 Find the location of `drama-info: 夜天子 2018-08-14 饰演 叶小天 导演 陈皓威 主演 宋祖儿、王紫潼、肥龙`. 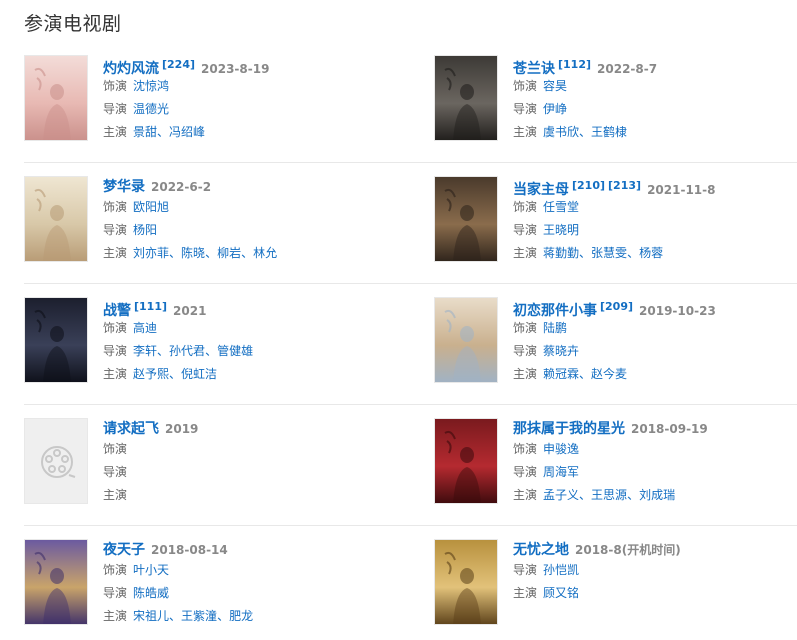

drama-info: 夜天子 2018-08-14 饰演 叶小天 导演 陈皓威 主演 宋祖儿、王紫潼、肥龙 is located at coordinates (243, 583).